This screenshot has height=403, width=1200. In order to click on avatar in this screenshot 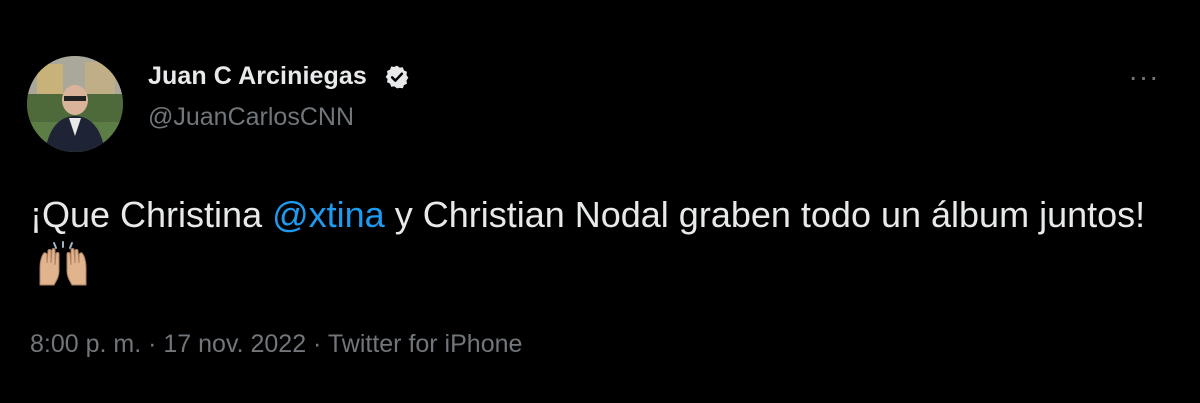, I will do `click(75, 104)`.